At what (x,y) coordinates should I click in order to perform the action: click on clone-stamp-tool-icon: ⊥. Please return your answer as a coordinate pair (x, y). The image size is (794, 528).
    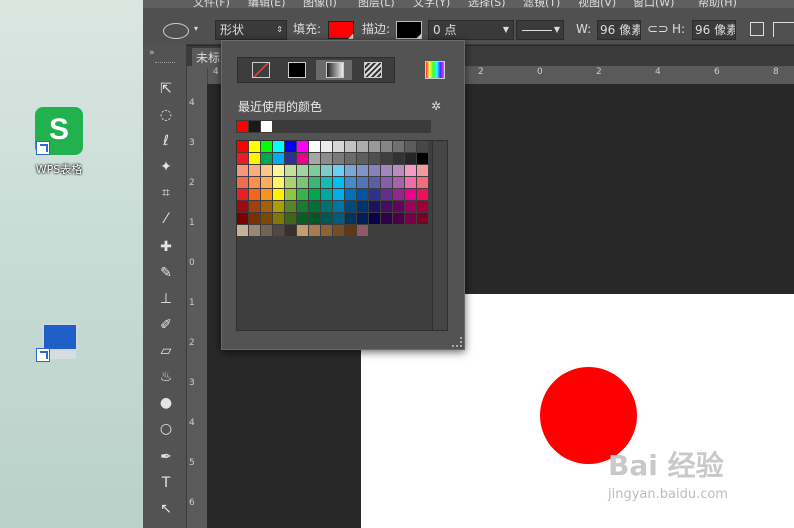
    Looking at the image, I should click on (166, 299).